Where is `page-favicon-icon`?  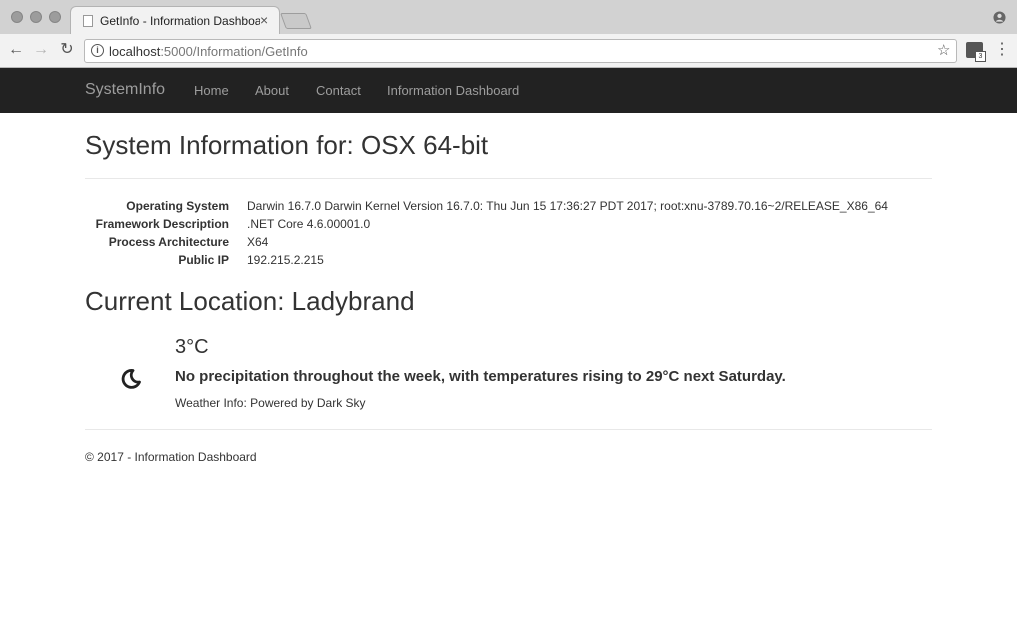 page-favicon-icon is located at coordinates (88, 21).